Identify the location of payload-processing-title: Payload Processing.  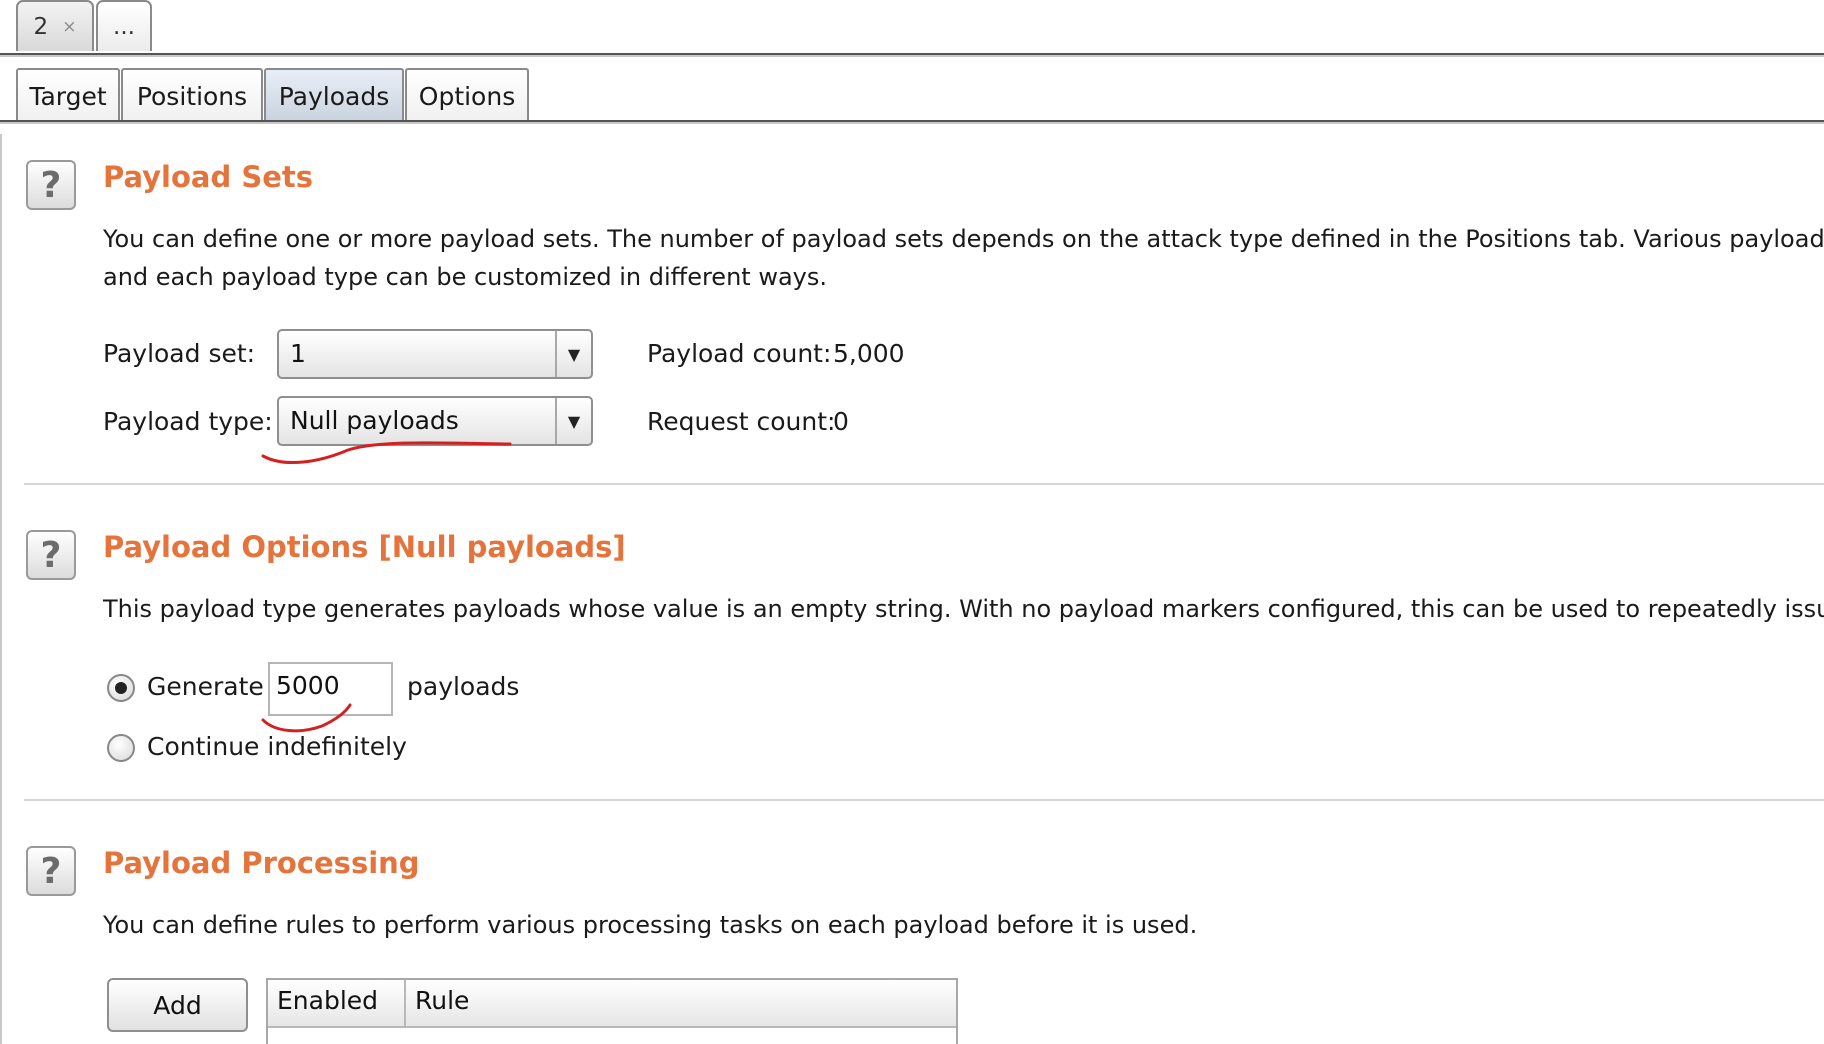
(261, 863).